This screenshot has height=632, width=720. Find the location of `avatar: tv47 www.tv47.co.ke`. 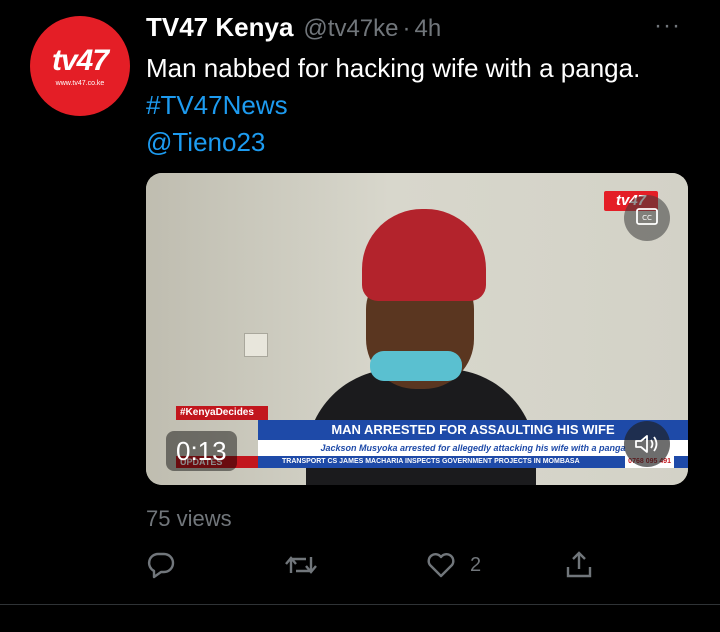

avatar: tv47 www.tv47.co.ke is located at coordinates (80, 66).